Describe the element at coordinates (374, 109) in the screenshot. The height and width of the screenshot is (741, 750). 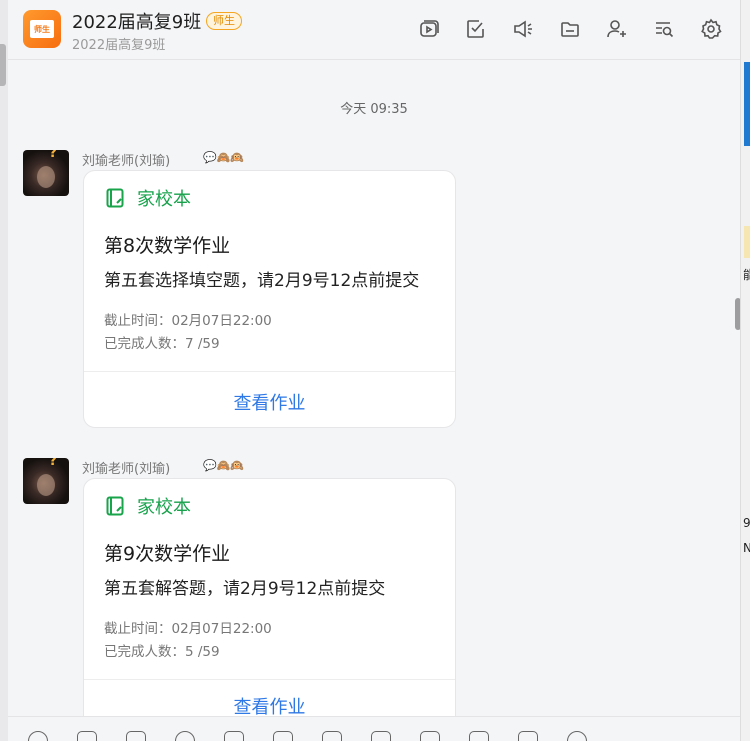
I see `message-timestamp: 今天 09:35` at that location.